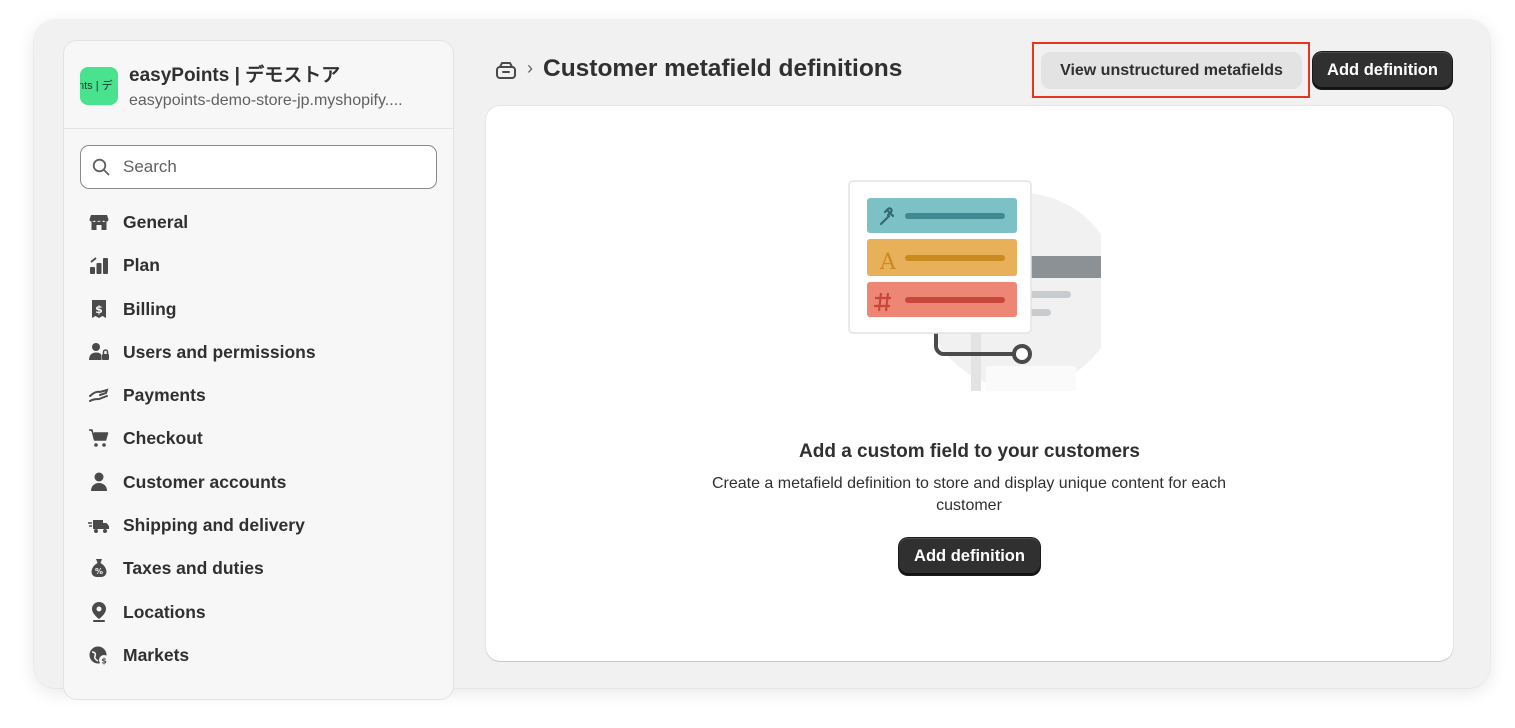 The image size is (1515, 728). I want to click on sidebar-item-plan: Plan, so click(258, 265).